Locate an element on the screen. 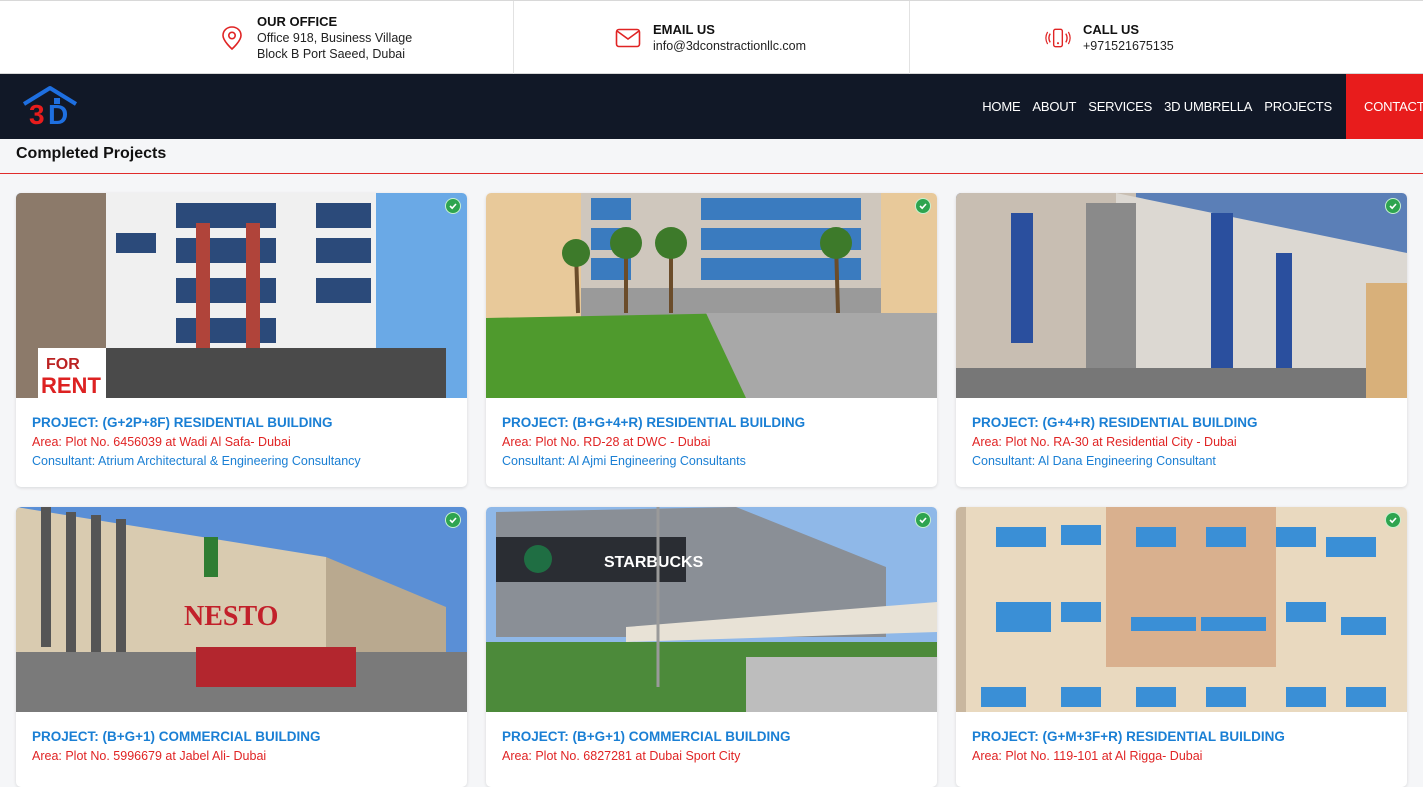 The width and height of the screenshot is (1423, 787). svg-text: RENT is located at coordinates (71, 385).